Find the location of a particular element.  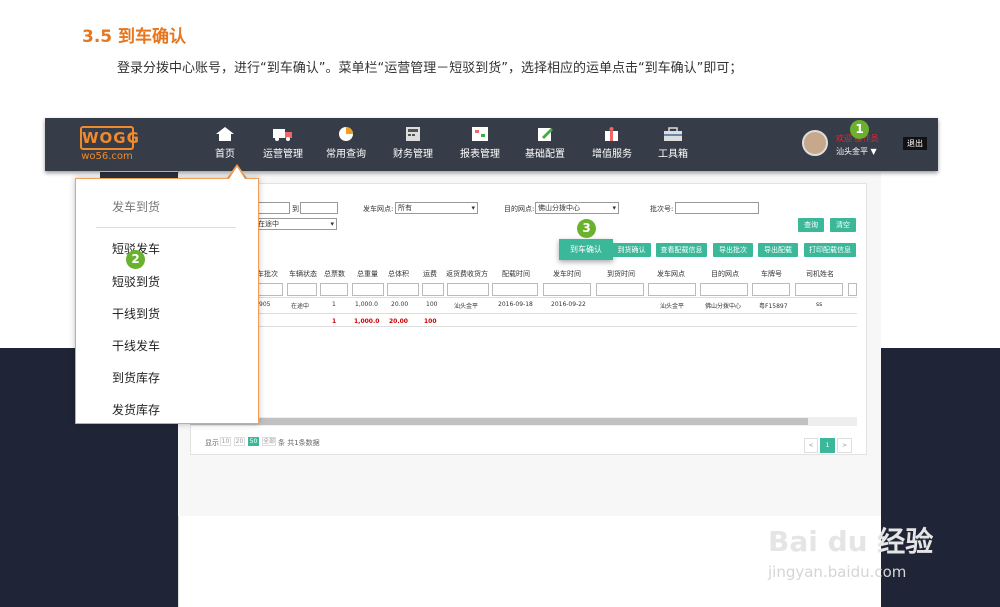

user-avatar is located at coordinates (815, 143).